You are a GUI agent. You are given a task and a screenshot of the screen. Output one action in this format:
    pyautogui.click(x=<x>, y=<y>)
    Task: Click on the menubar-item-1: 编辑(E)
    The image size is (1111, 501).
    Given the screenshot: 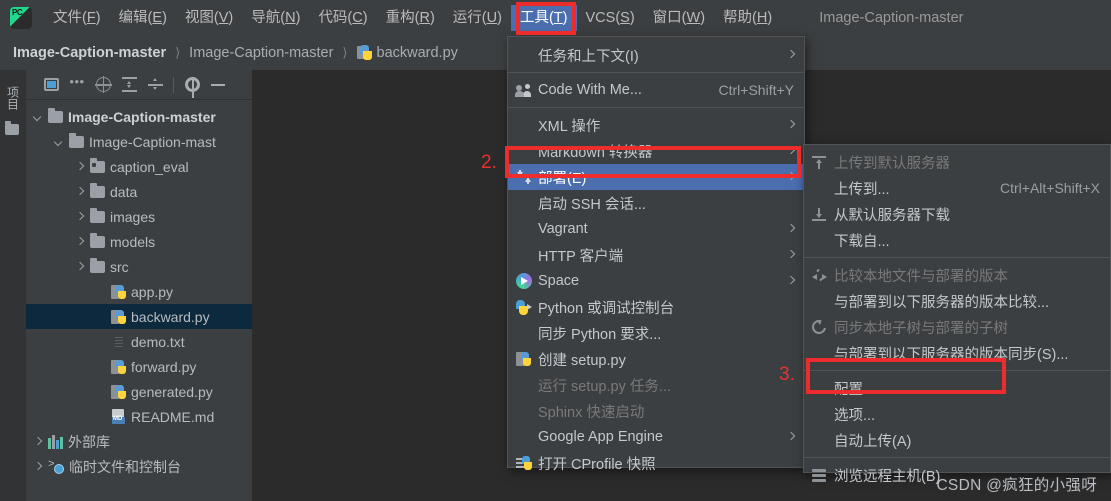 What is the action you would take?
    pyautogui.click(x=143, y=18)
    